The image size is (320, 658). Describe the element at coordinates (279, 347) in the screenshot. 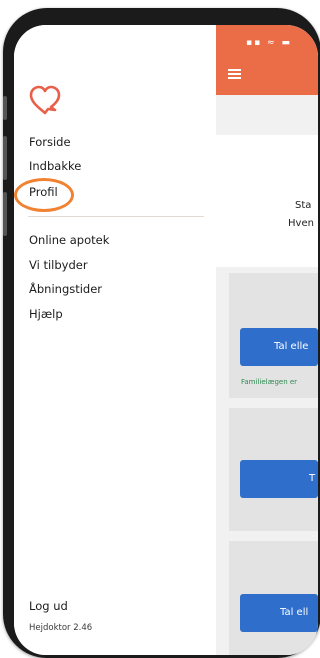

I see `talk-button: Tal elle` at that location.